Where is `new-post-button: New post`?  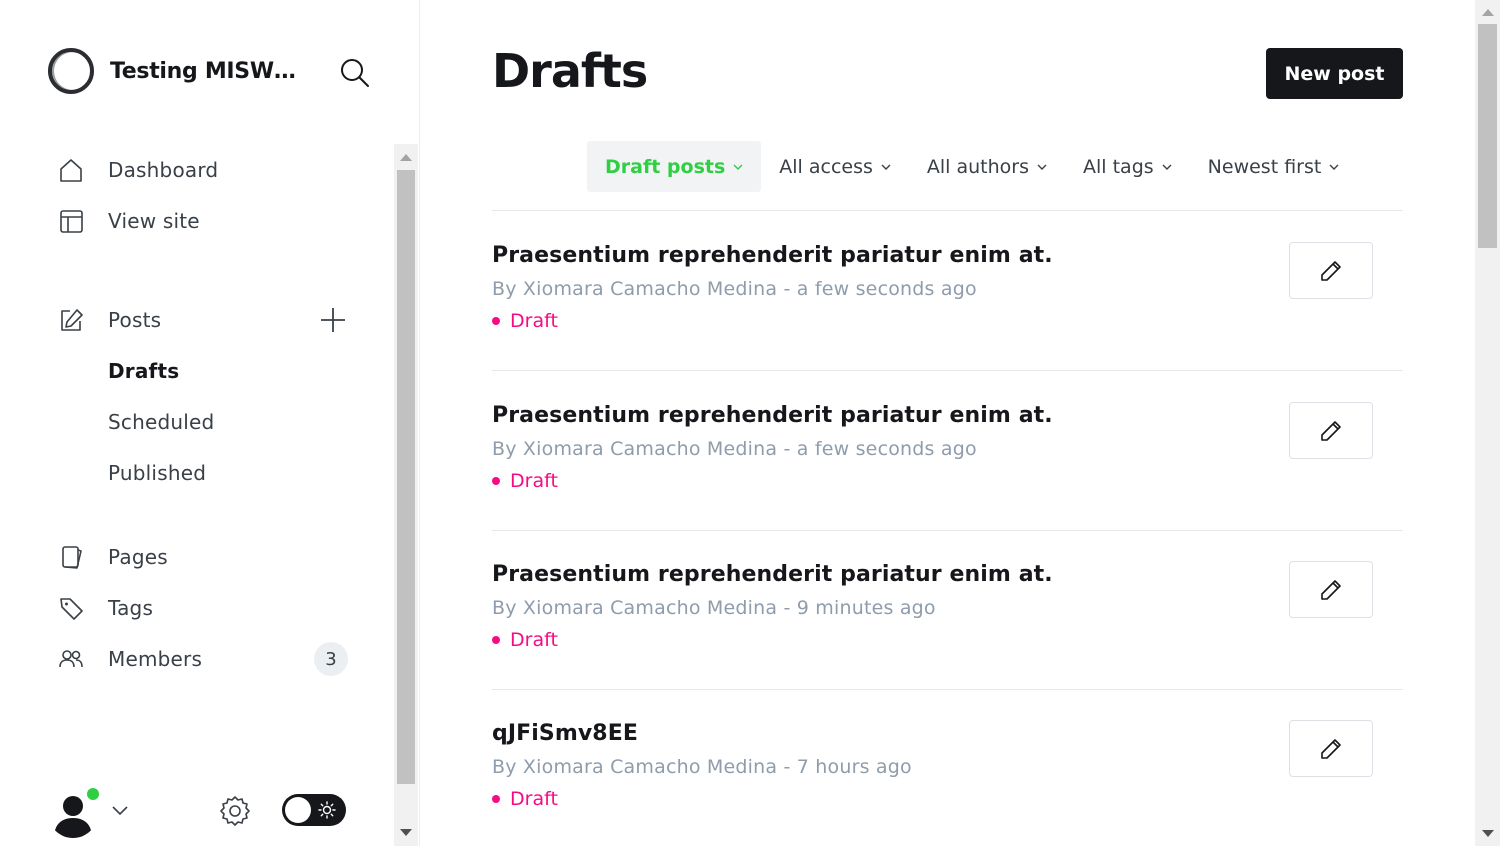 new-post-button: New post is located at coordinates (1334, 73).